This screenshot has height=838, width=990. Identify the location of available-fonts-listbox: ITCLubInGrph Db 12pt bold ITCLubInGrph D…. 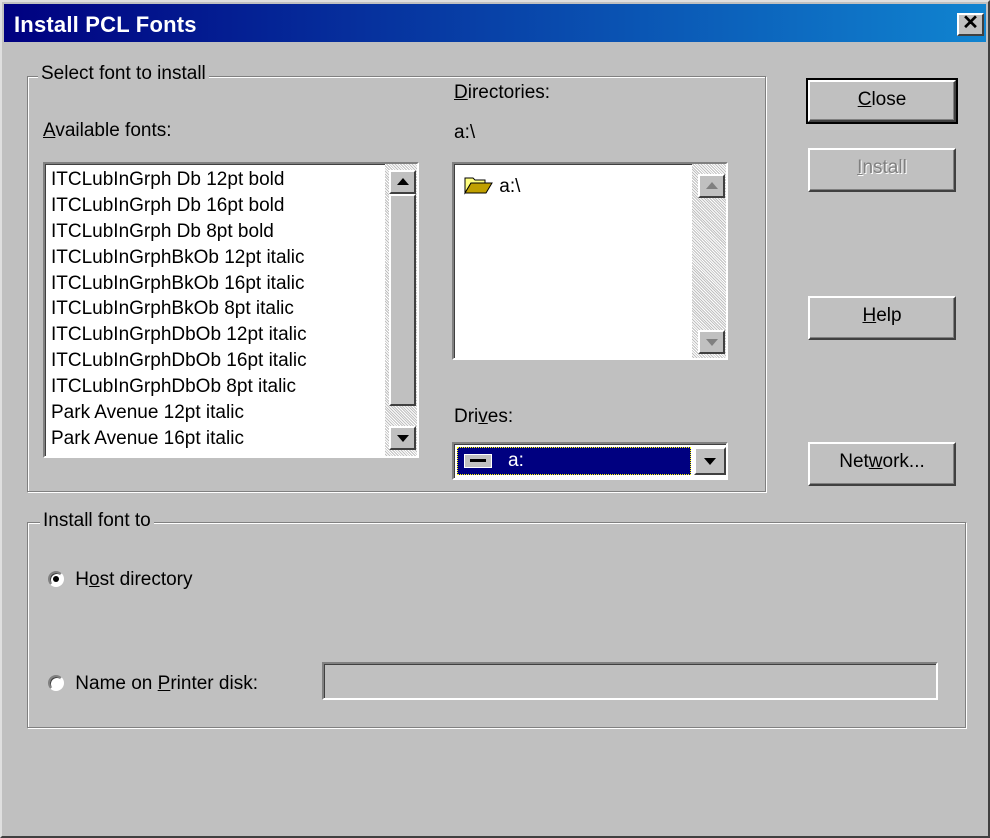
(231, 310).